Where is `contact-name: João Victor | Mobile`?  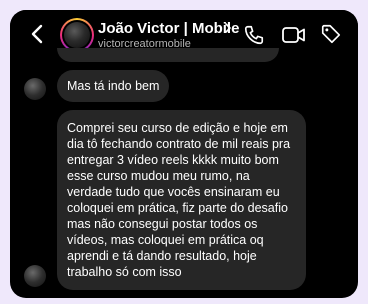 contact-name: João Victor | Mobile is located at coordinates (168, 28).